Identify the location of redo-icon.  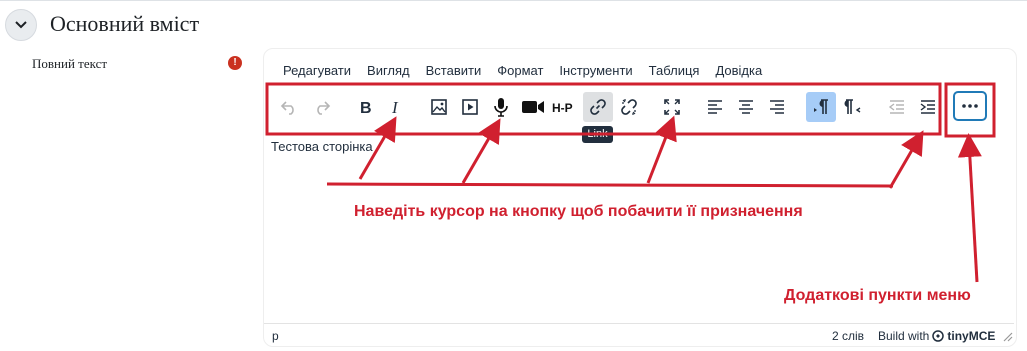
(324, 108).